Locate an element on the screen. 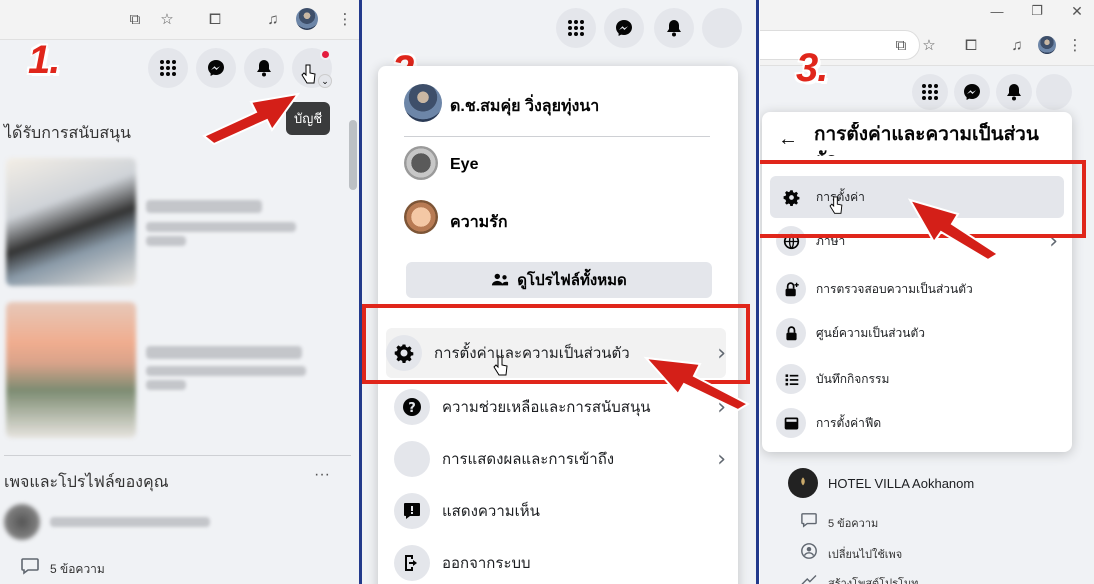 The width and height of the screenshot is (1094, 584). switch-to-page: เปลี่ยนไปใช้เพจ is located at coordinates (865, 554).